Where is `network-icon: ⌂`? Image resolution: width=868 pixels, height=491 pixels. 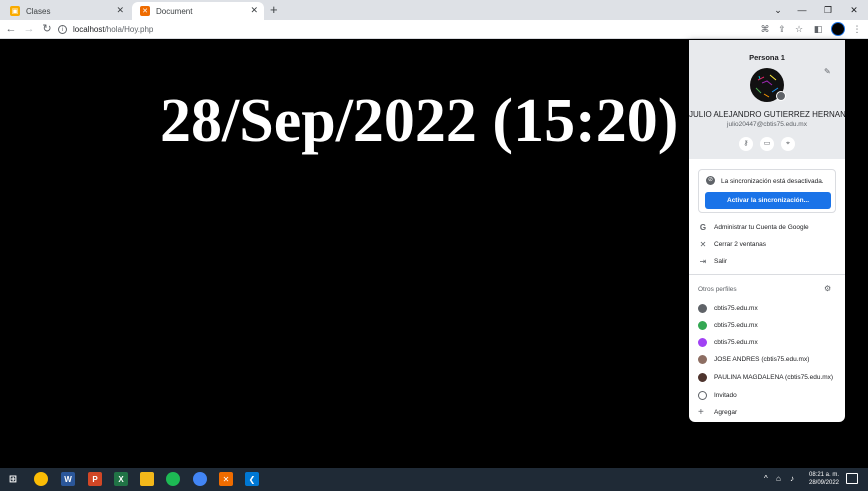
network-icon: ⌂ is located at coordinates (778, 478).